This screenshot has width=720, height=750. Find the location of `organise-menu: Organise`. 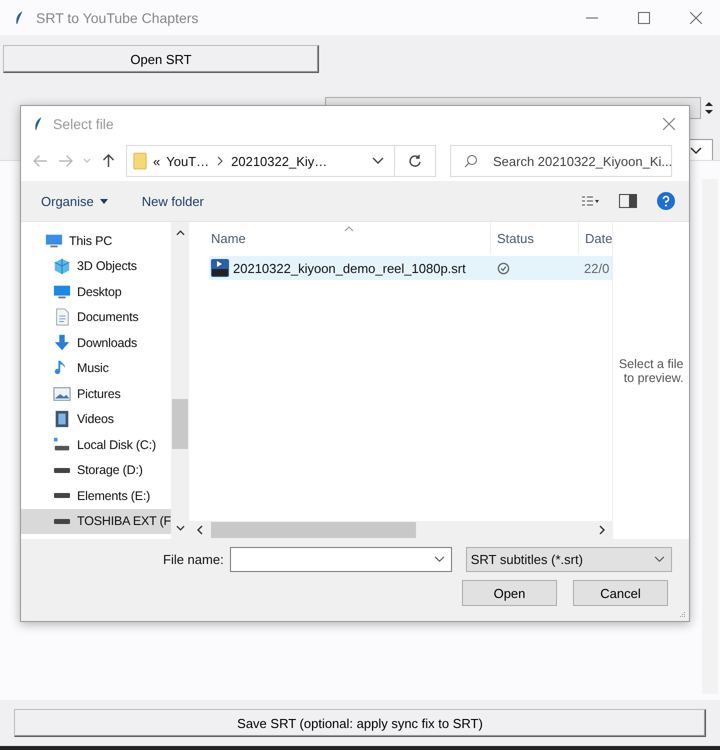

organise-menu: Organise is located at coordinates (74, 201).